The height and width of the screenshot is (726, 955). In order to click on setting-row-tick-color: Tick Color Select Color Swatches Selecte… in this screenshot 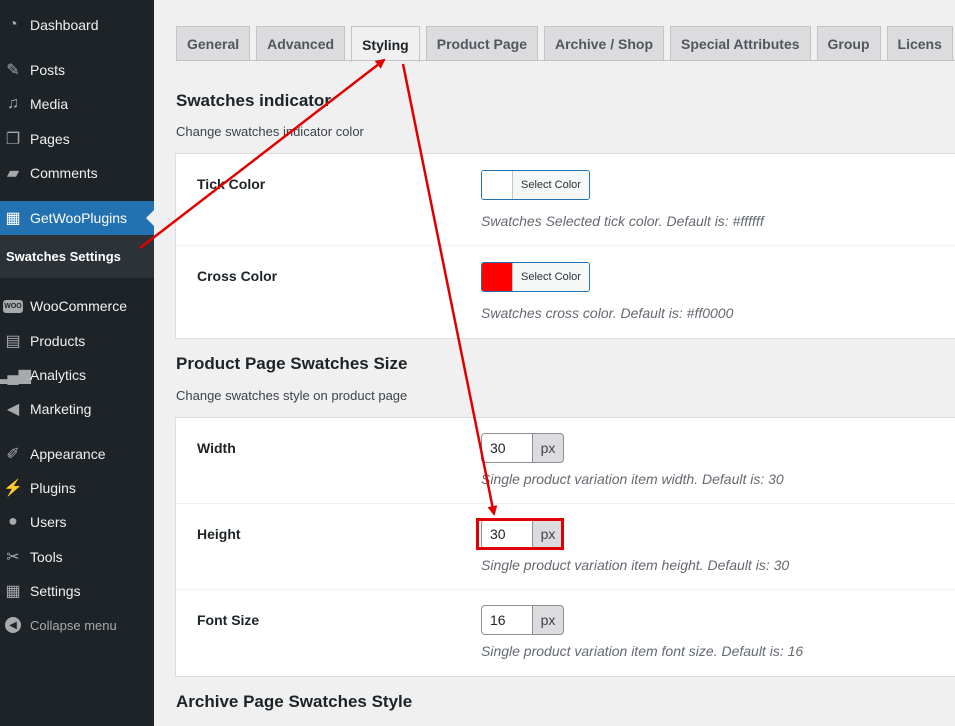, I will do `click(565, 200)`.